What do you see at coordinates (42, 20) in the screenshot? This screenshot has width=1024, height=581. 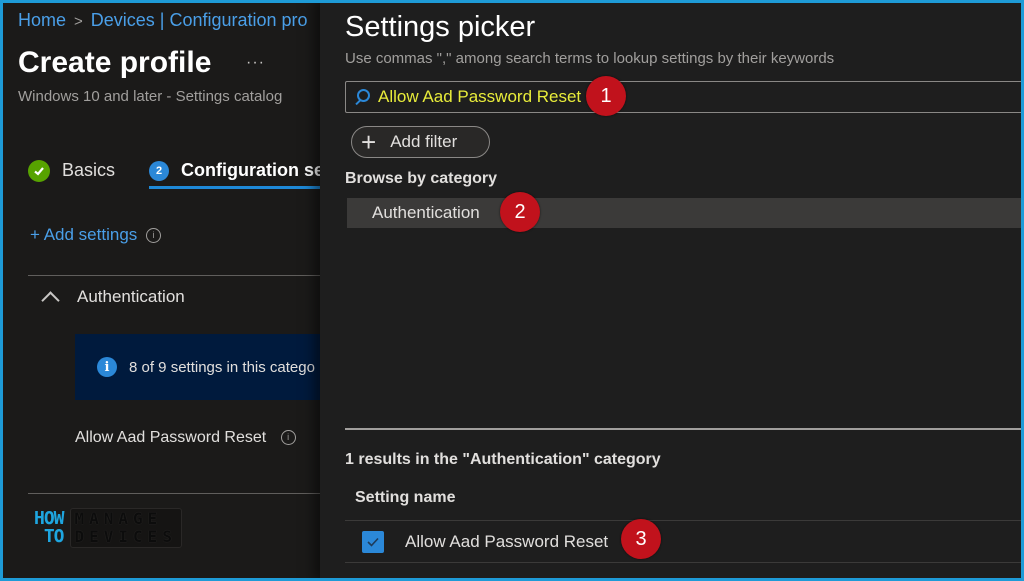 I see `breadcrumb-home: Home` at bounding box center [42, 20].